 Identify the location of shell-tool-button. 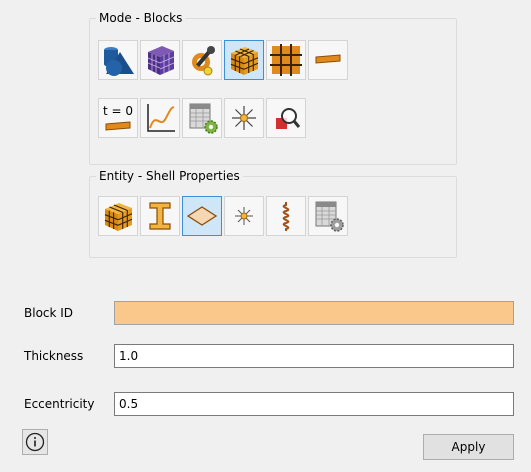
(202, 216).